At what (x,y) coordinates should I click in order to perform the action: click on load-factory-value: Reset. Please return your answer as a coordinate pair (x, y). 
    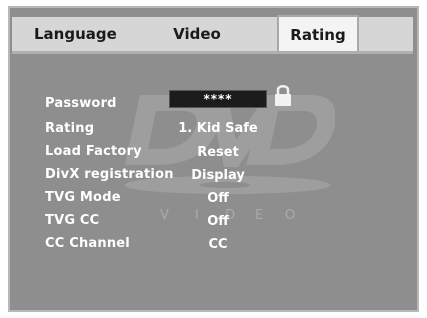
    Looking at the image, I should click on (218, 152).